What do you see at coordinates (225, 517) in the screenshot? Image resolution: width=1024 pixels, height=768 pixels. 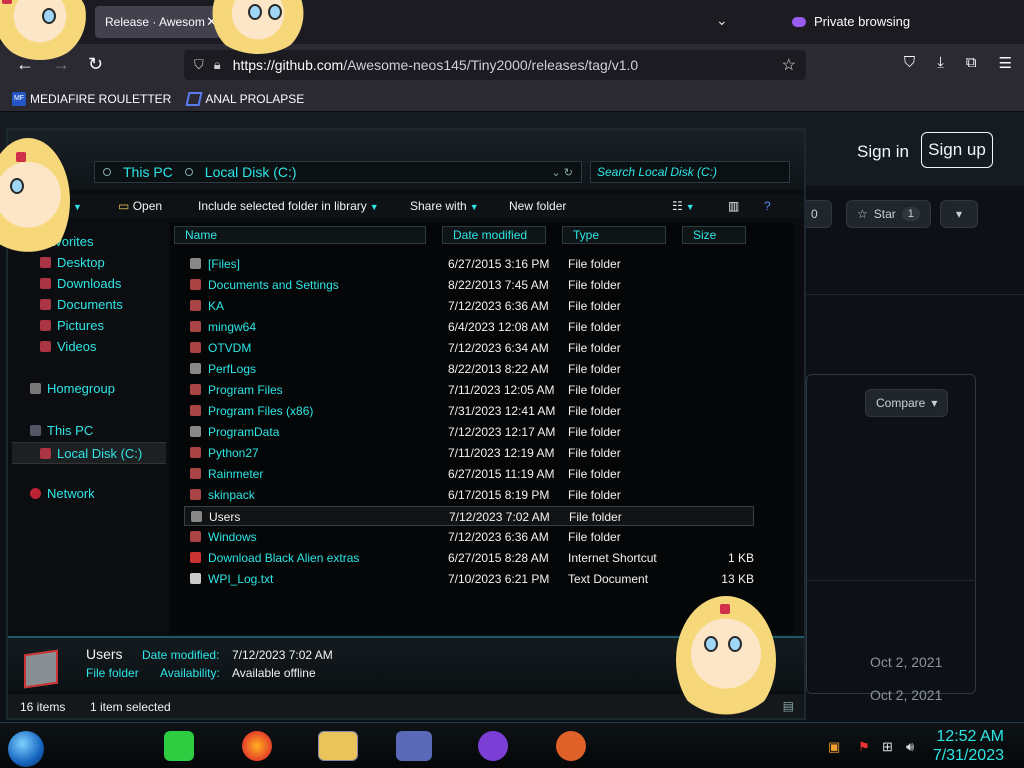 I see `file-name: Users` at bounding box center [225, 517].